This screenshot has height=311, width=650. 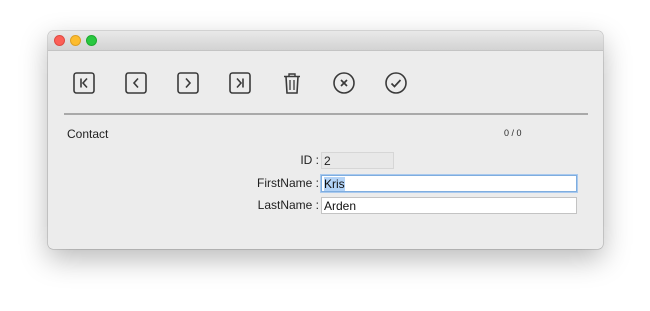 I want to click on id-field, so click(x=357, y=160).